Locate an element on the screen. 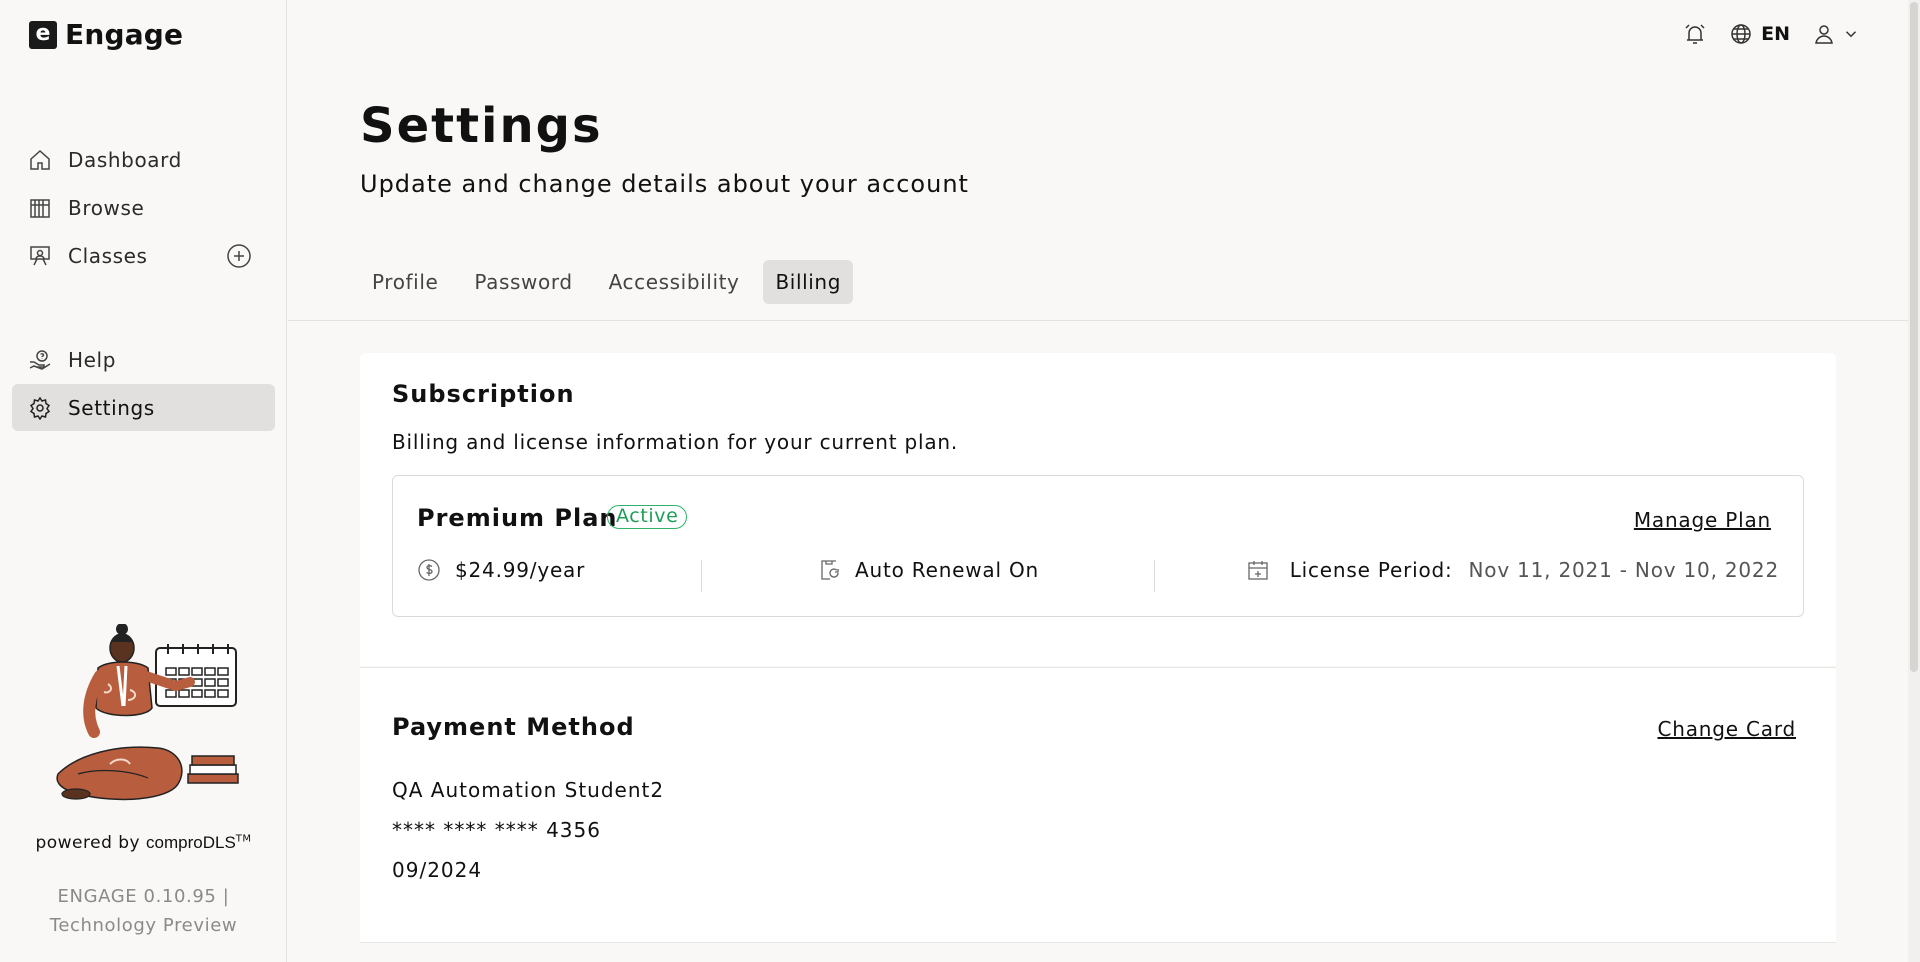  add-class-icon is located at coordinates (239, 256).